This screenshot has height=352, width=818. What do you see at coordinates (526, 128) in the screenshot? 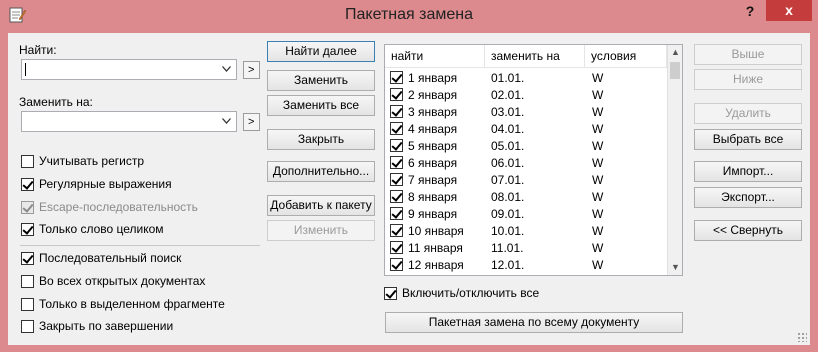
I see `list-item: 4 января 04.01. W` at bounding box center [526, 128].